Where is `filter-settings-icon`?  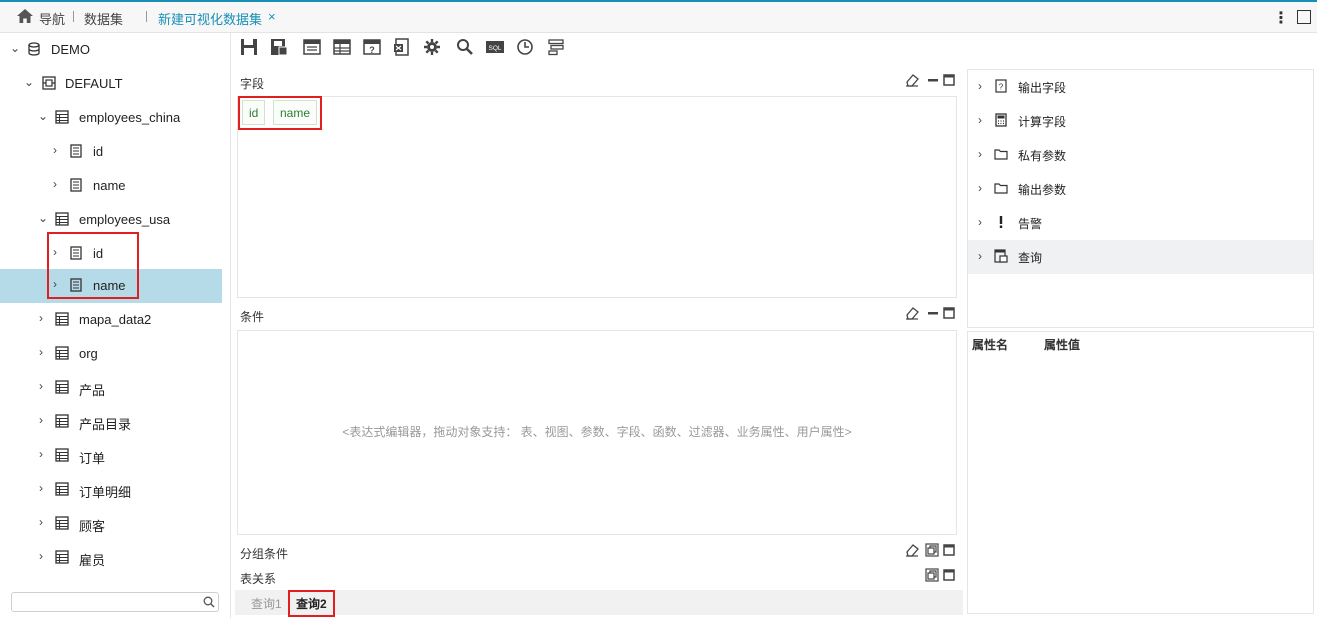
filter-settings-icon is located at coordinates (556, 47).